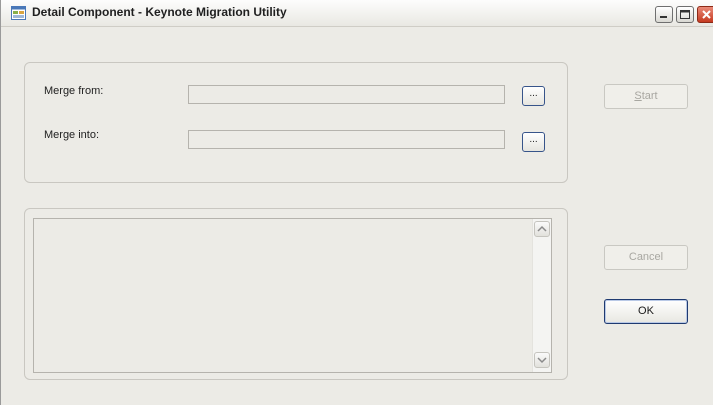 This screenshot has height=405, width=713. I want to click on close-button, so click(705, 14).